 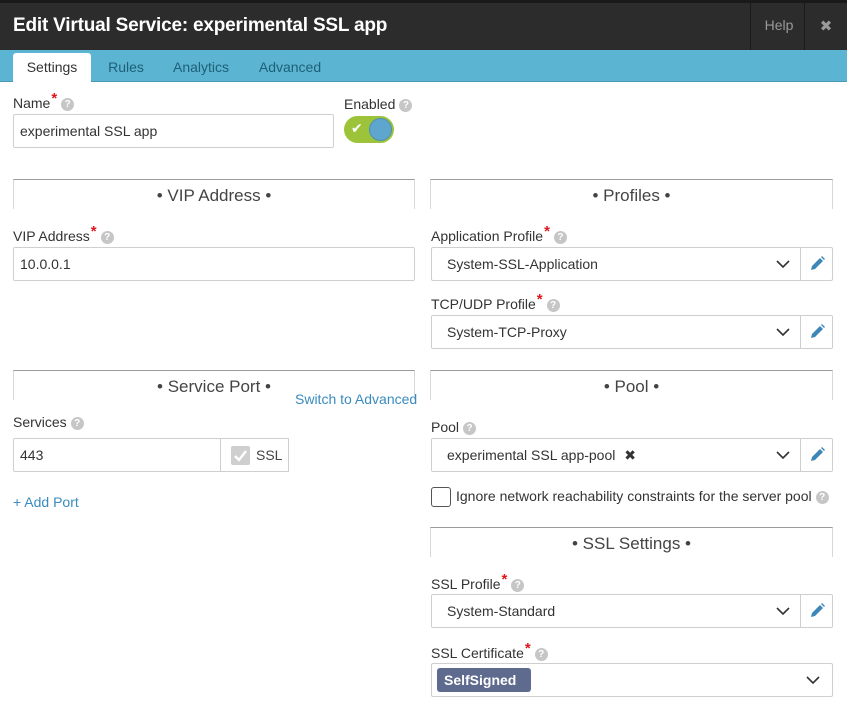 I want to click on enabled-label: Enabled?, so click(x=378, y=104).